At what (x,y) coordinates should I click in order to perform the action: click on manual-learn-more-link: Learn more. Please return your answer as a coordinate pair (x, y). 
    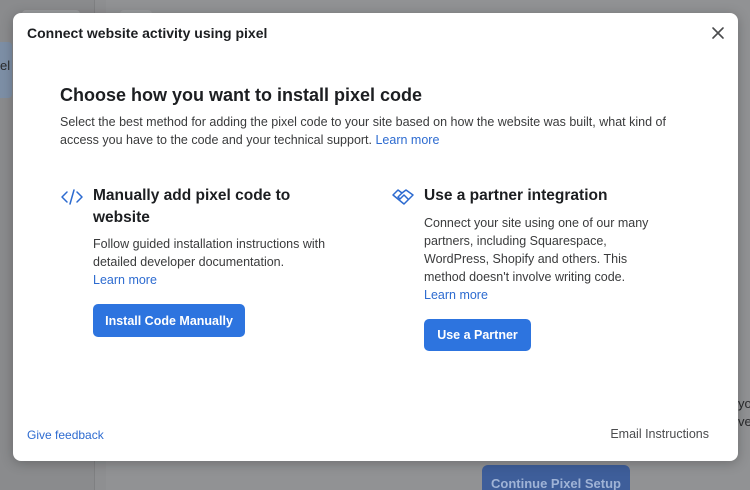
    Looking at the image, I should click on (125, 280).